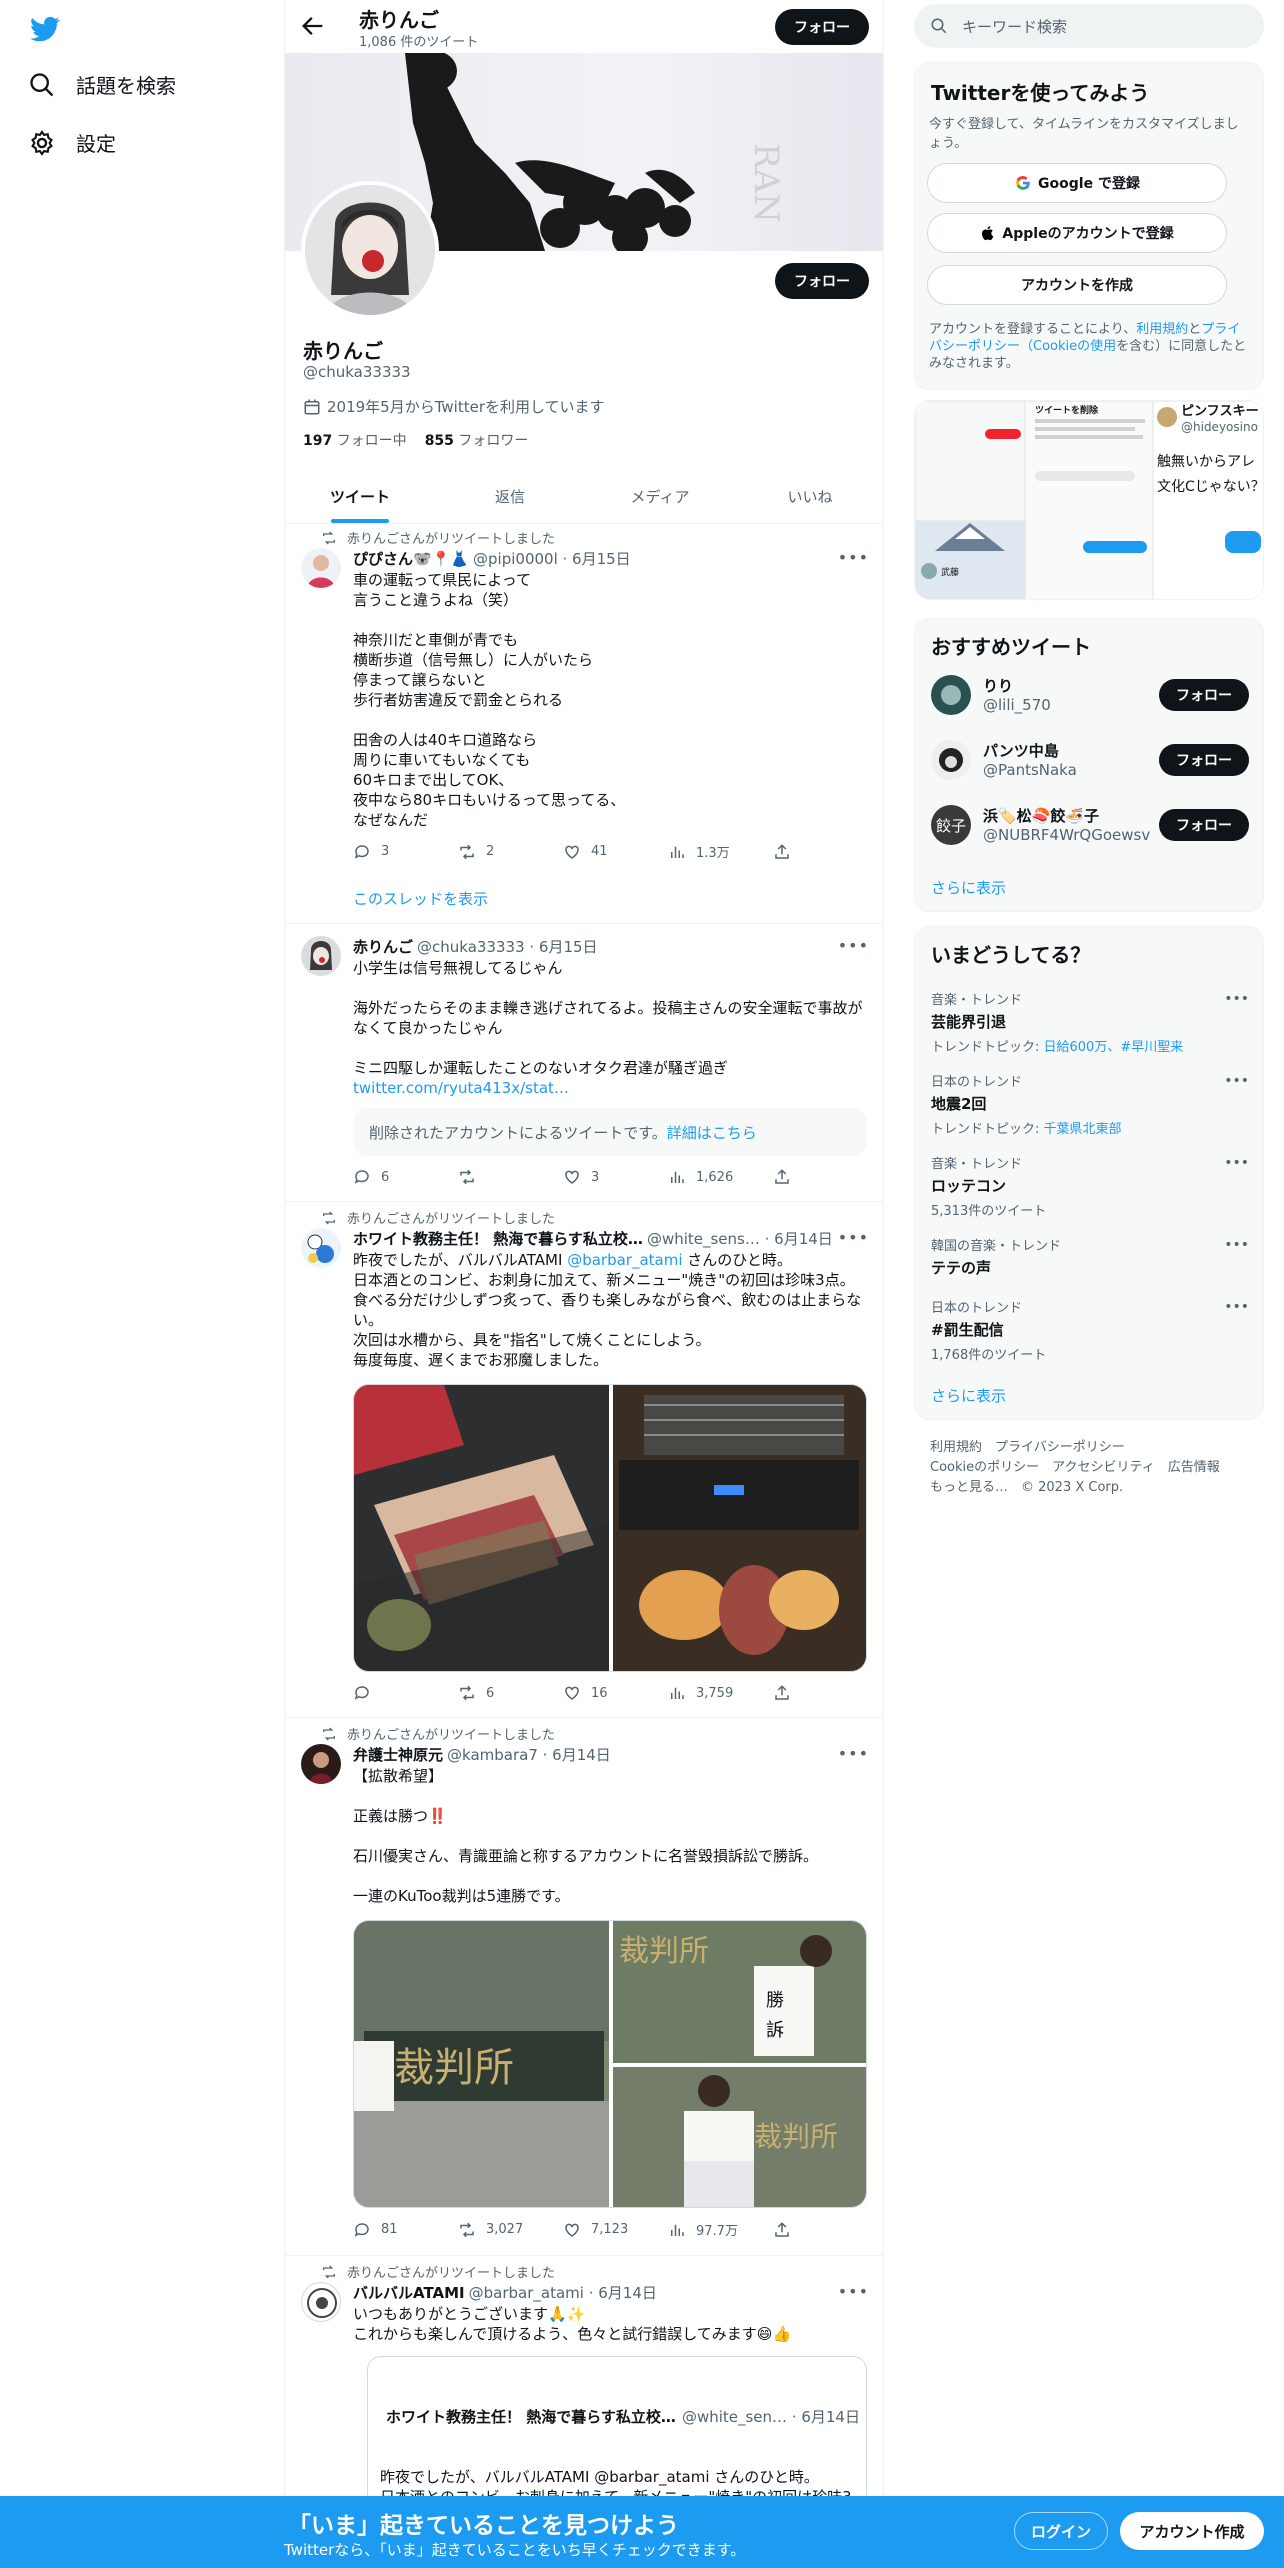  I want to click on mention-link: @barbar_atami, so click(624, 1260).